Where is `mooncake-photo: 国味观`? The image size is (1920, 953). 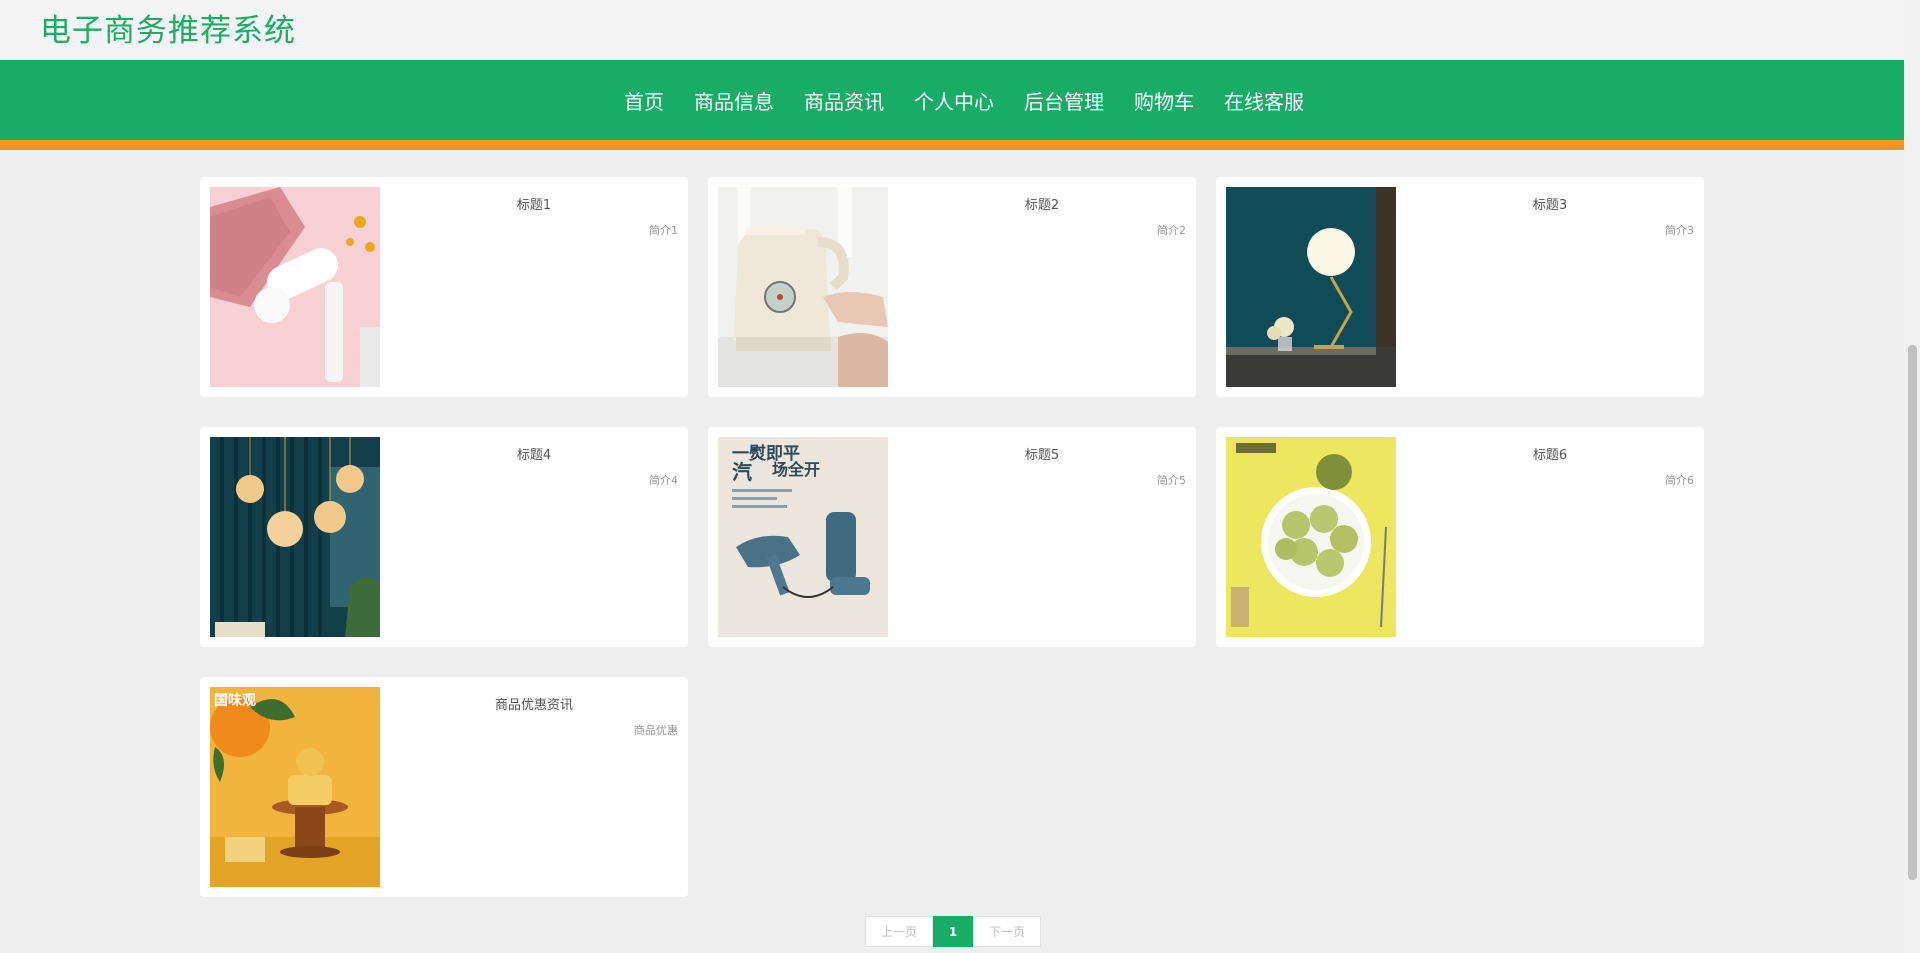
mooncake-photo: 国味观 is located at coordinates (295, 787).